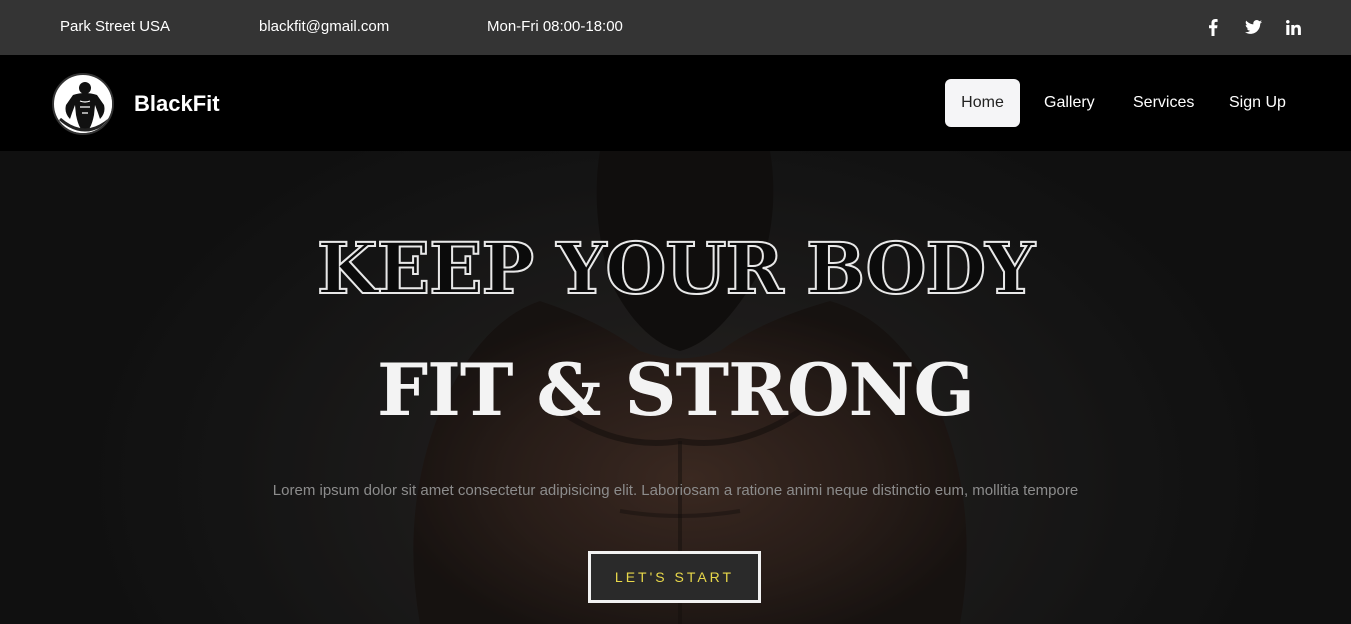  What do you see at coordinates (177, 104) in the screenshot?
I see `brand-name: BlackFit` at bounding box center [177, 104].